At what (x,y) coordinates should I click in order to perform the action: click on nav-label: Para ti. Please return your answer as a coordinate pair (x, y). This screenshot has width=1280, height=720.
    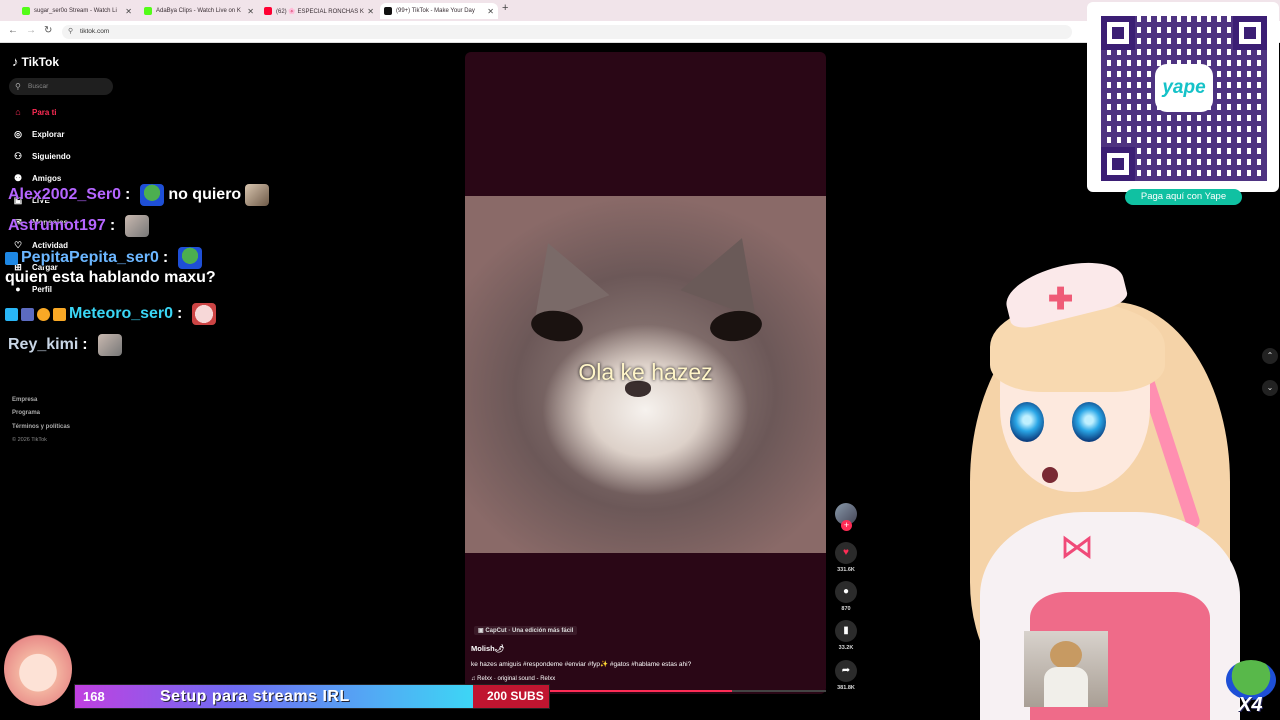
    Looking at the image, I should click on (44, 112).